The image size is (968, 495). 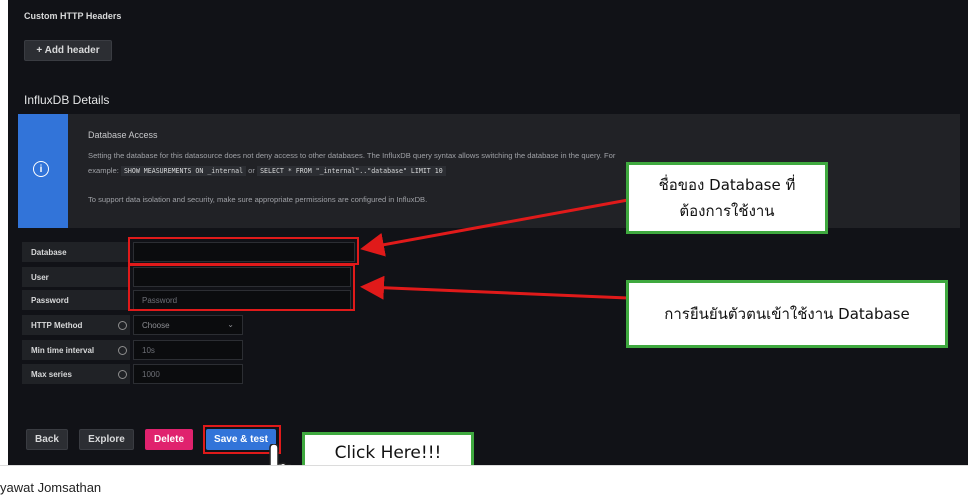 I want to click on page-footer: yawat Jomsathan, so click(x=484, y=480).